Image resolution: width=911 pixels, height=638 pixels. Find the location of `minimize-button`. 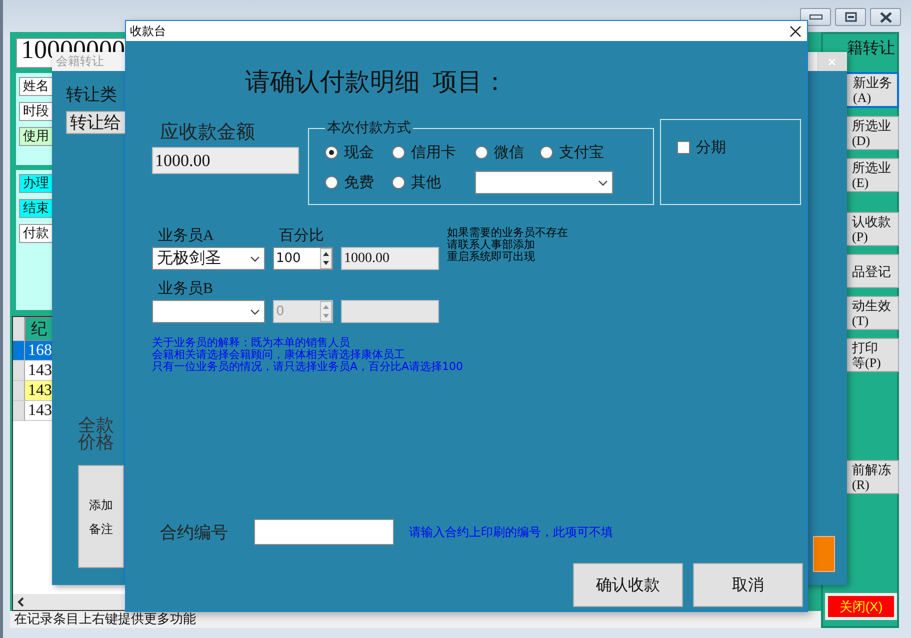

minimize-button is located at coordinates (815, 17).